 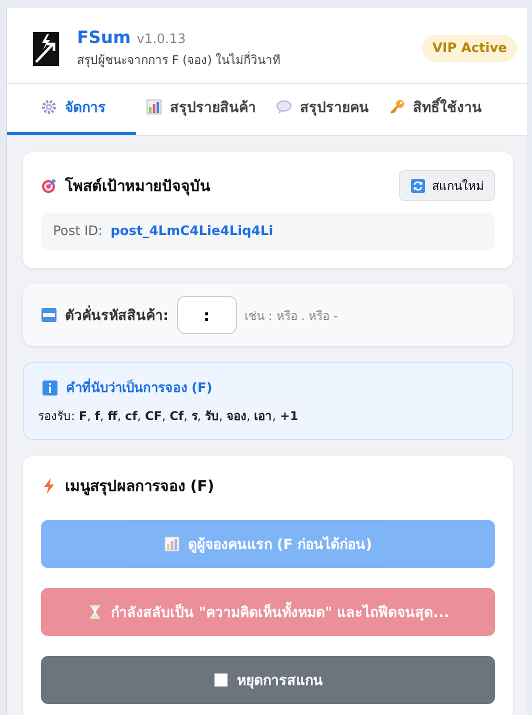 What do you see at coordinates (49, 186) in the screenshot?
I see `target-icon` at bounding box center [49, 186].